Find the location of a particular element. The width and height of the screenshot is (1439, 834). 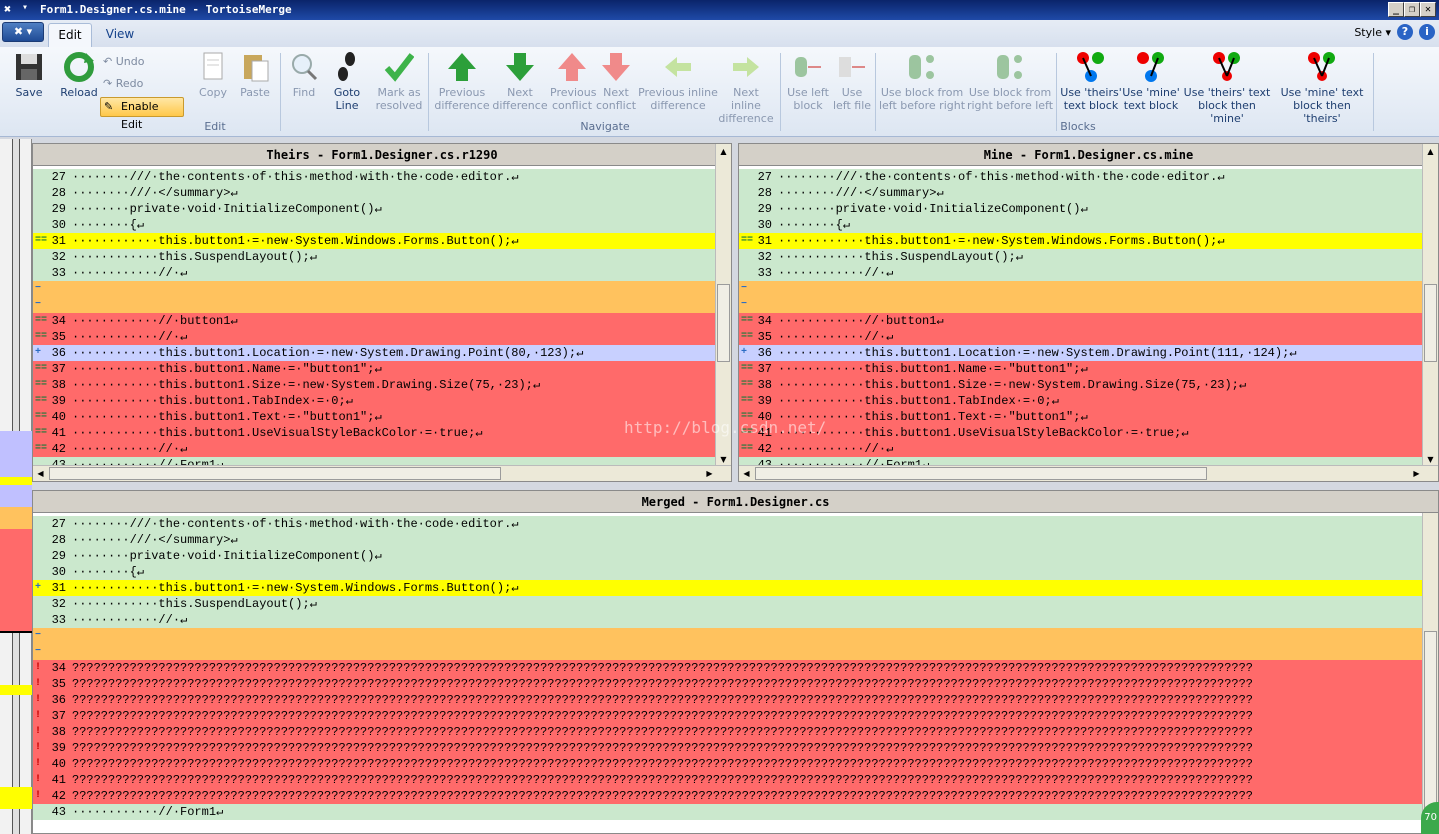

save-button: Save is located at coordinates (29, 75).